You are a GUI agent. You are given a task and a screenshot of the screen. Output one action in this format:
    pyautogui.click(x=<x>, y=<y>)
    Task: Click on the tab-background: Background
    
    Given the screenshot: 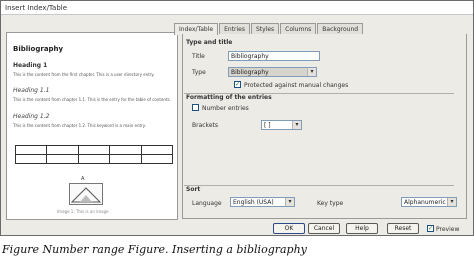 What is the action you would take?
    pyautogui.click(x=340, y=28)
    